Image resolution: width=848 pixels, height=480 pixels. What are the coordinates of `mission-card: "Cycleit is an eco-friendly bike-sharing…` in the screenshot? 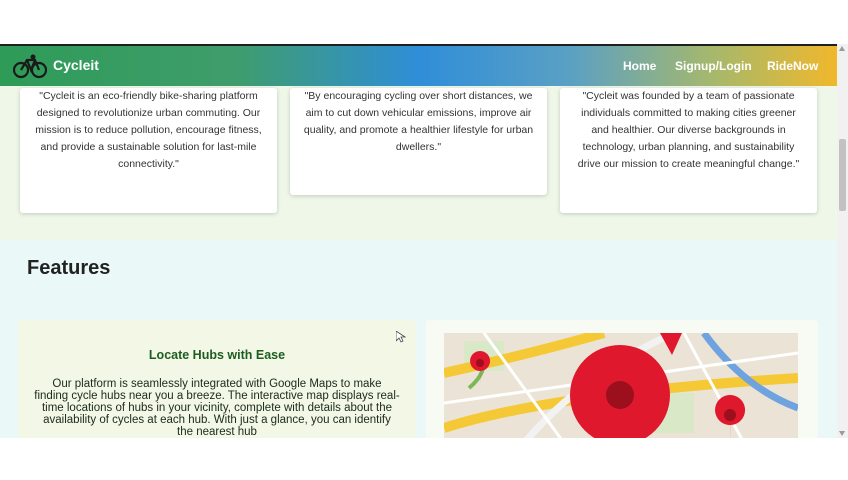 It's located at (148, 150).